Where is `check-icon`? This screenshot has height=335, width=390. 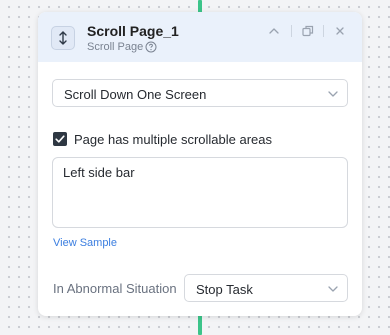
check-icon is located at coordinates (60, 139).